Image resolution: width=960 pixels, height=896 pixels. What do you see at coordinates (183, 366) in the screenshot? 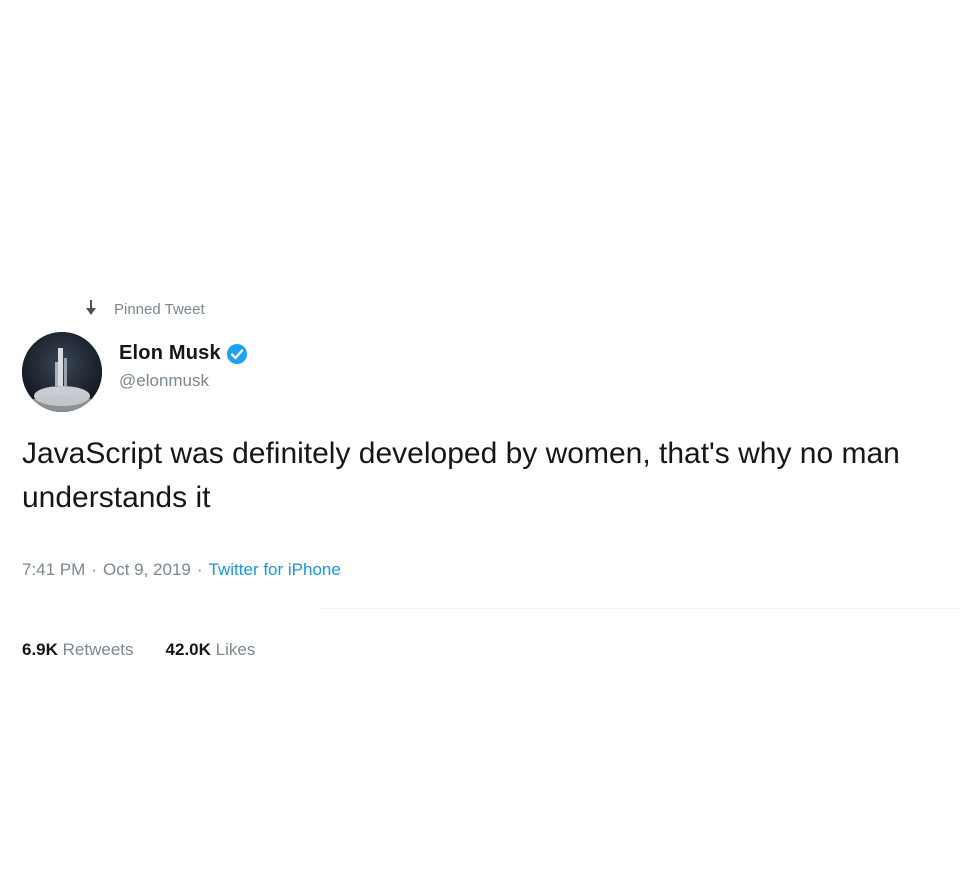
I see `tweet-header: Elon Musk @elonmusk` at bounding box center [183, 366].